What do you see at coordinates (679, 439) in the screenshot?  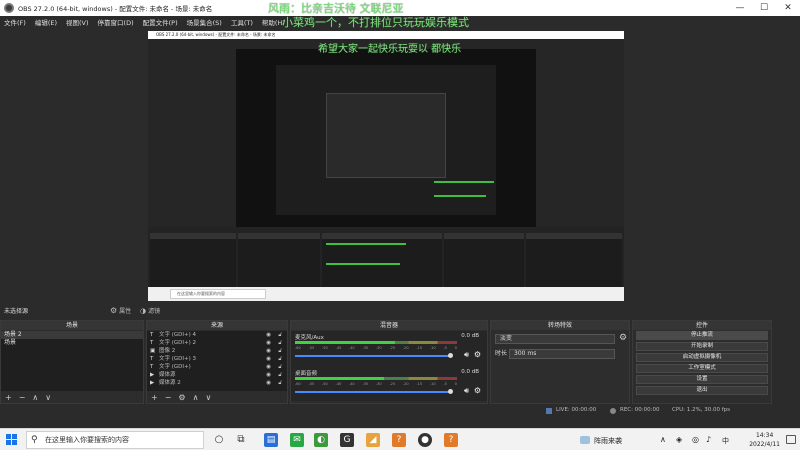 I see `volume-tray-icon: ◈` at bounding box center [679, 439].